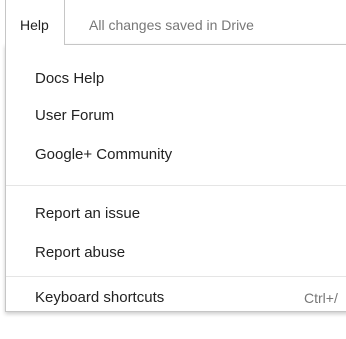 The image size is (346, 339). Describe the element at coordinates (176, 214) in the screenshot. I see `menu-item-report-issue: Report an issue` at that location.